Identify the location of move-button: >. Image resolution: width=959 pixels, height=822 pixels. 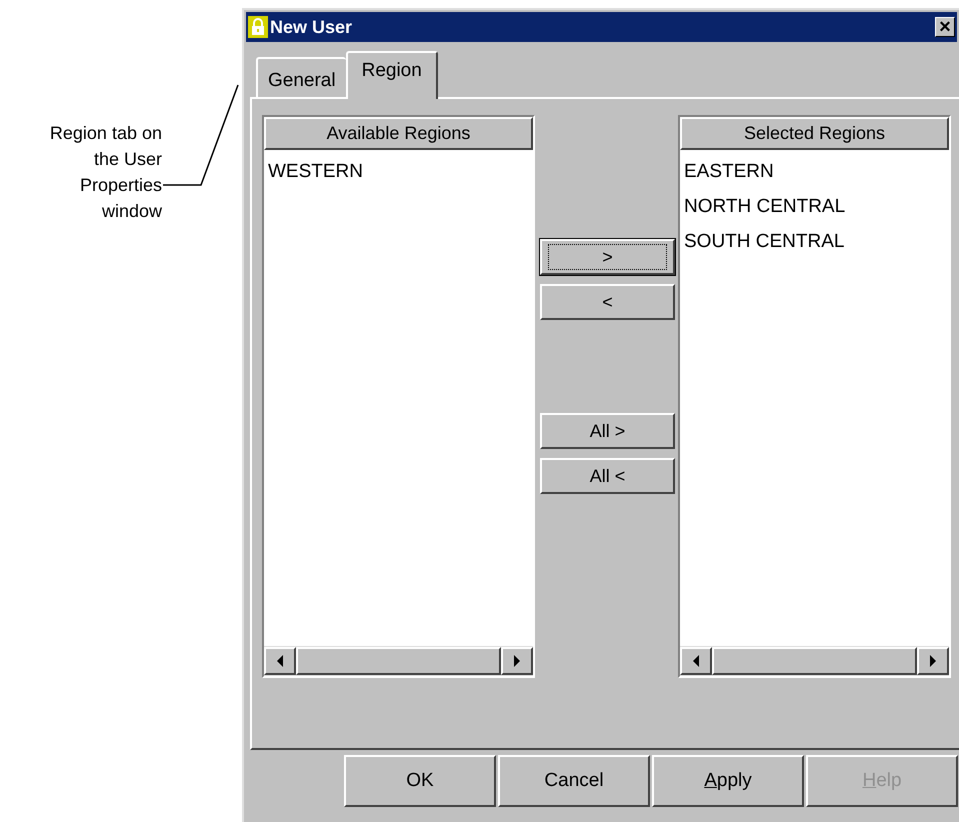
(607, 257).